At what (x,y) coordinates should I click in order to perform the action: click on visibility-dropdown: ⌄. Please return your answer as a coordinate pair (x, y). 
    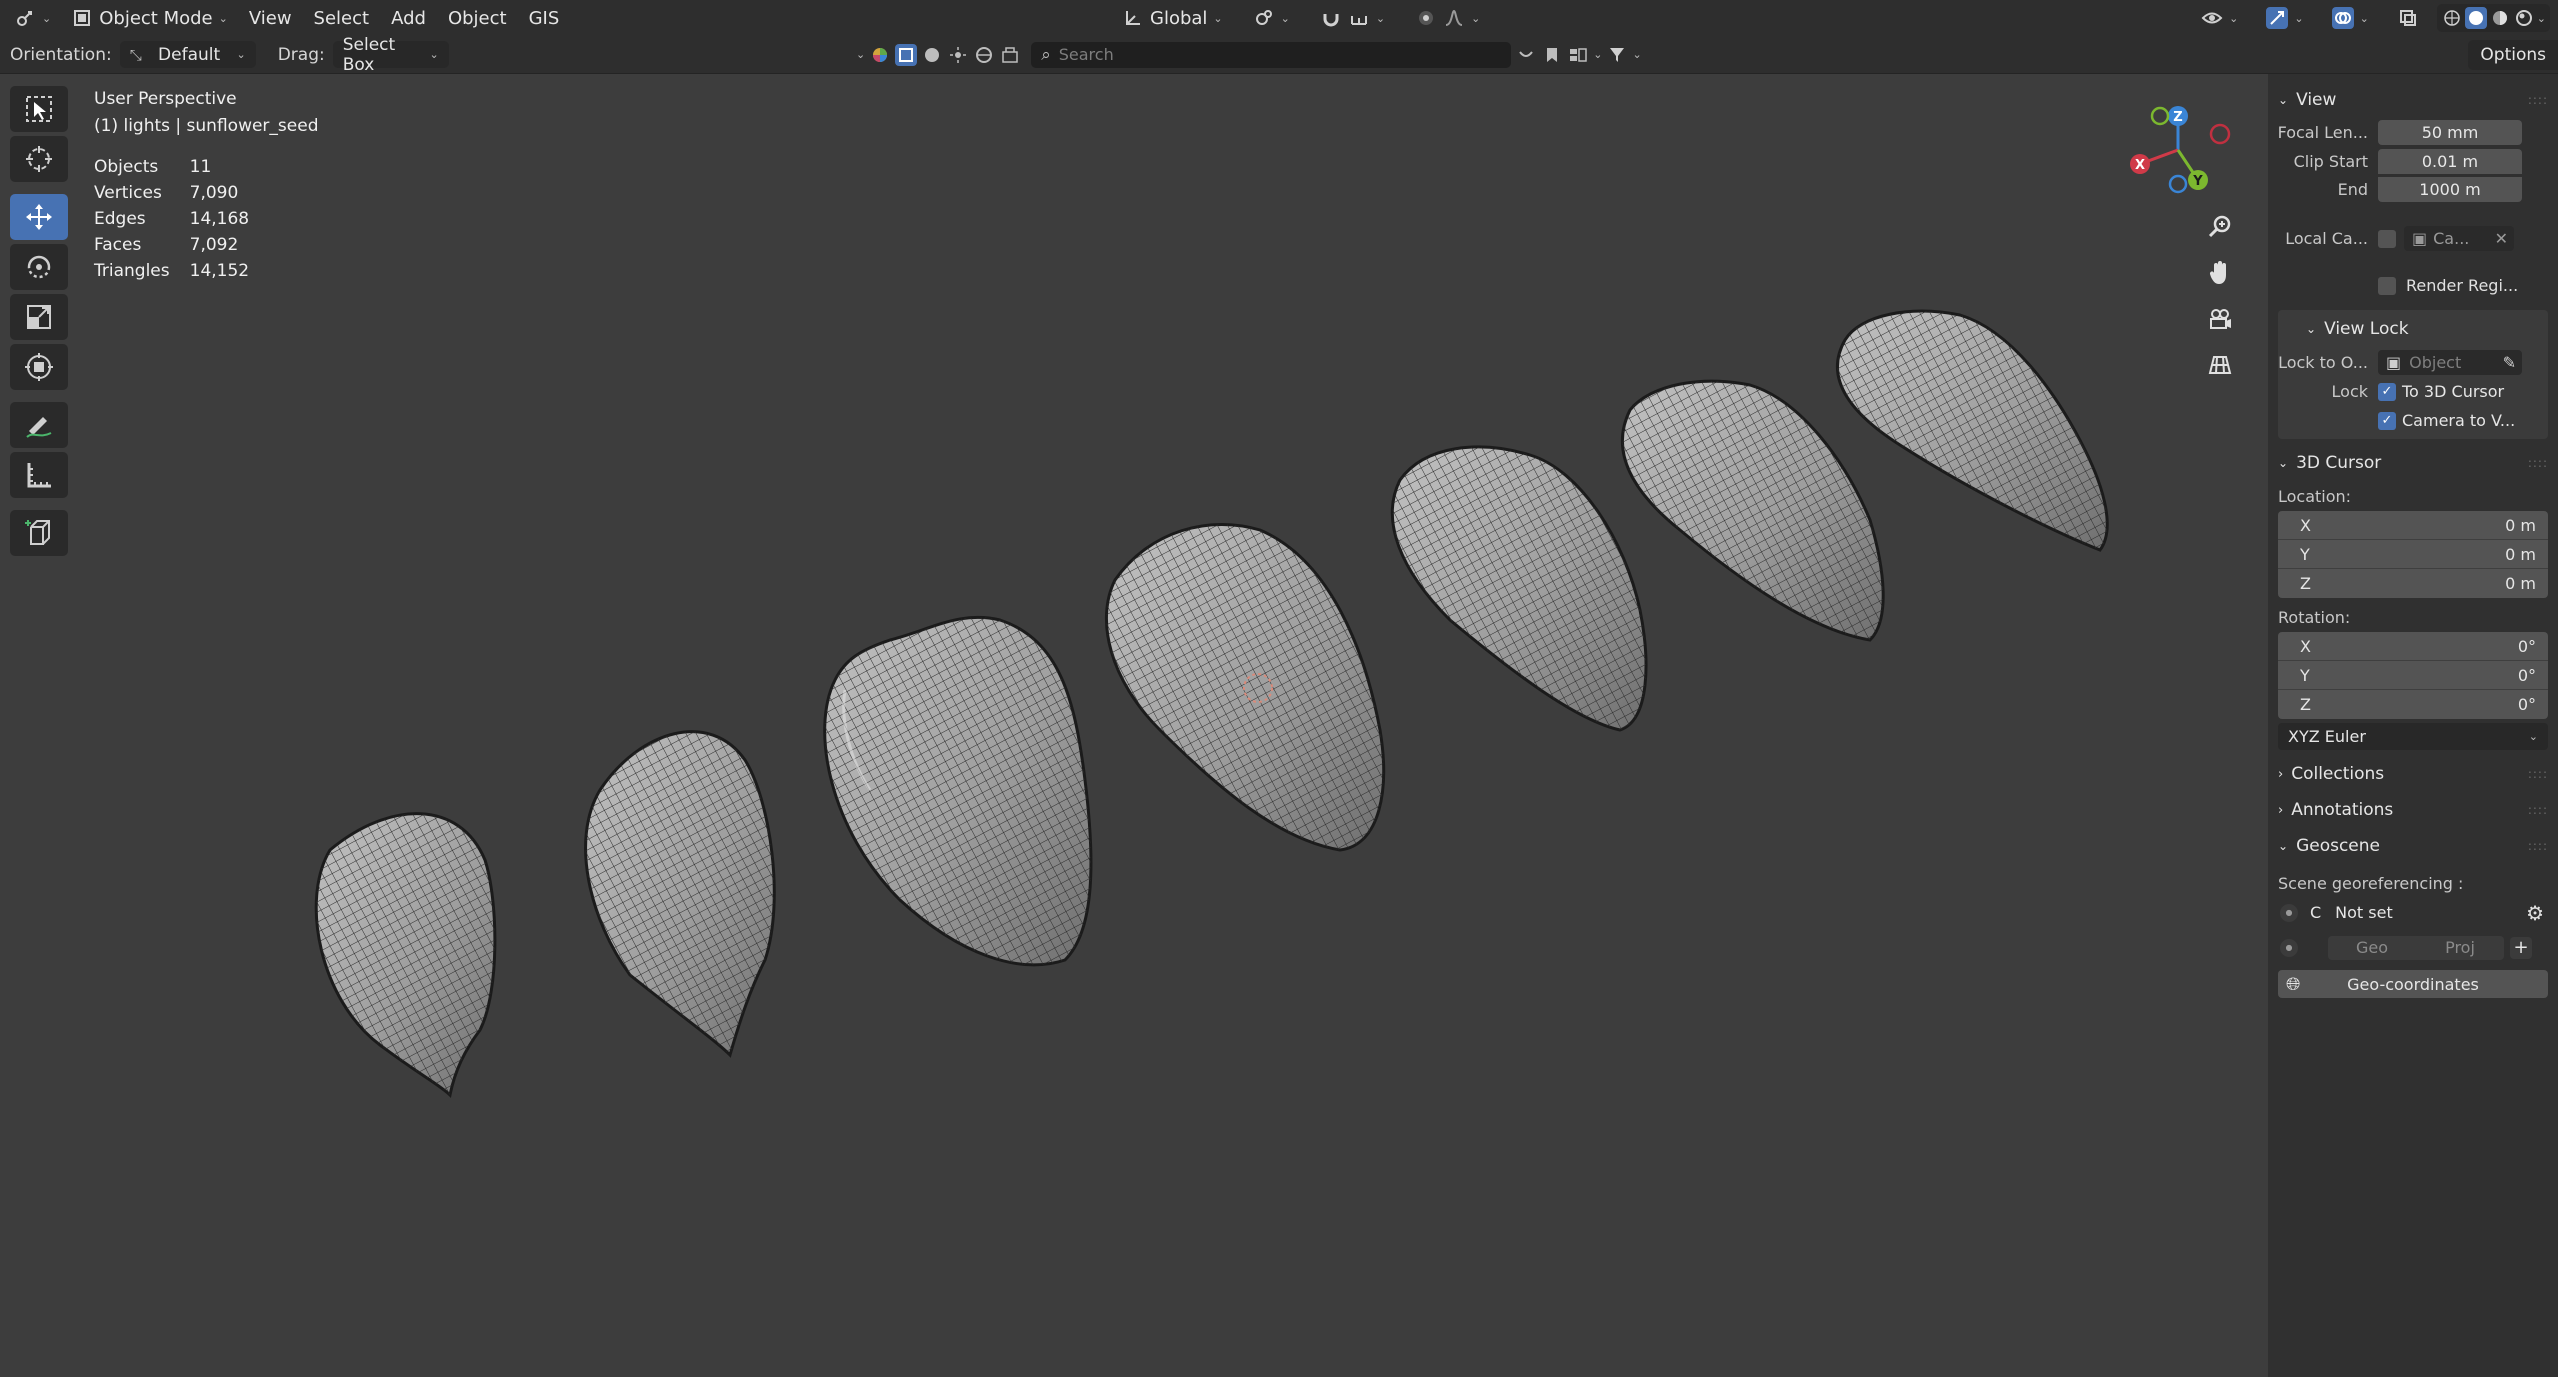
    Looking at the image, I should click on (2219, 18).